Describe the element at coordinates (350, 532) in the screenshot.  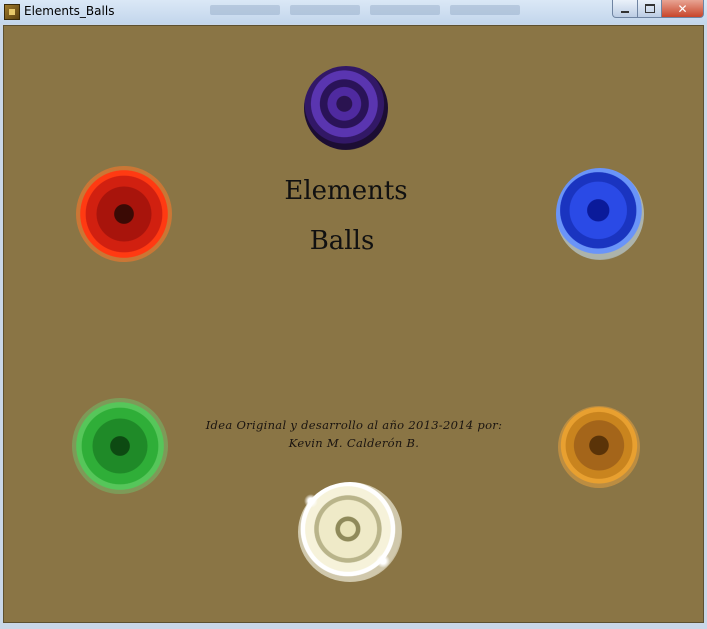
I see `light-element-orb` at that location.